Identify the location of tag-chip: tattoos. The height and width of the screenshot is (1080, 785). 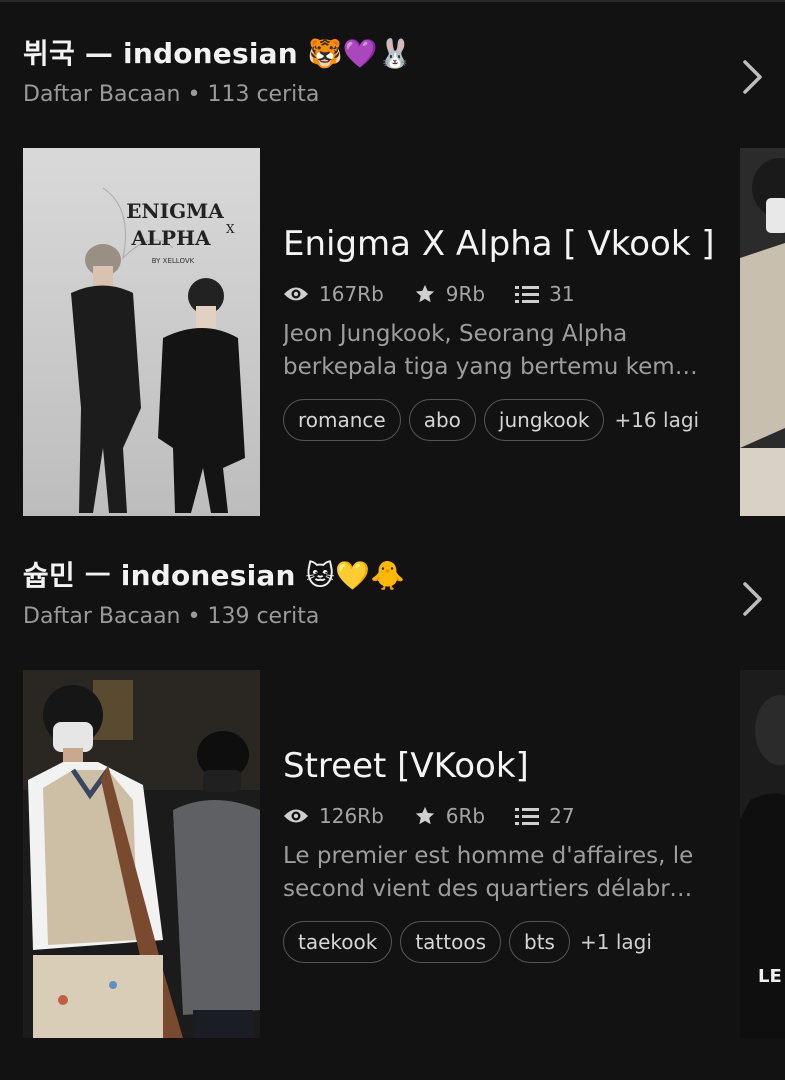
(451, 942).